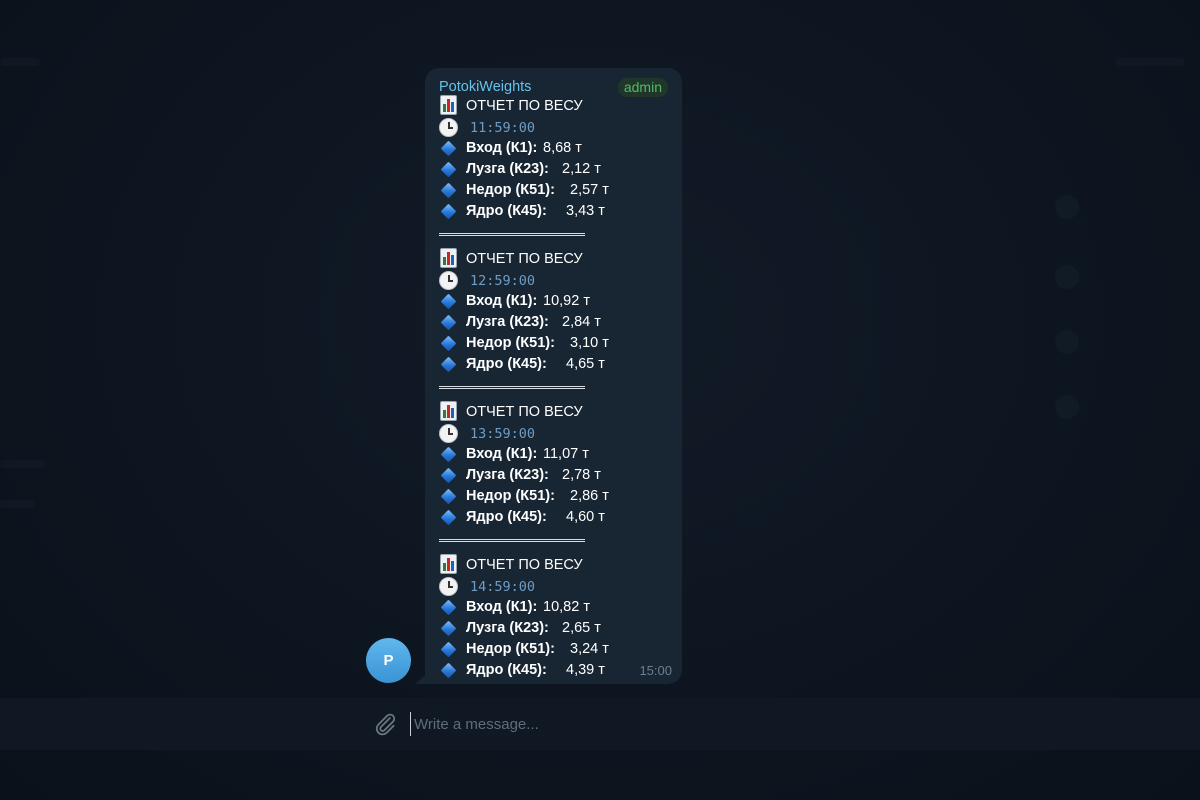 This screenshot has height=800, width=1200. Describe the element at coordinates (553, 129) in the screenshot. I see `report-time-line: 11:59:00` at that location.